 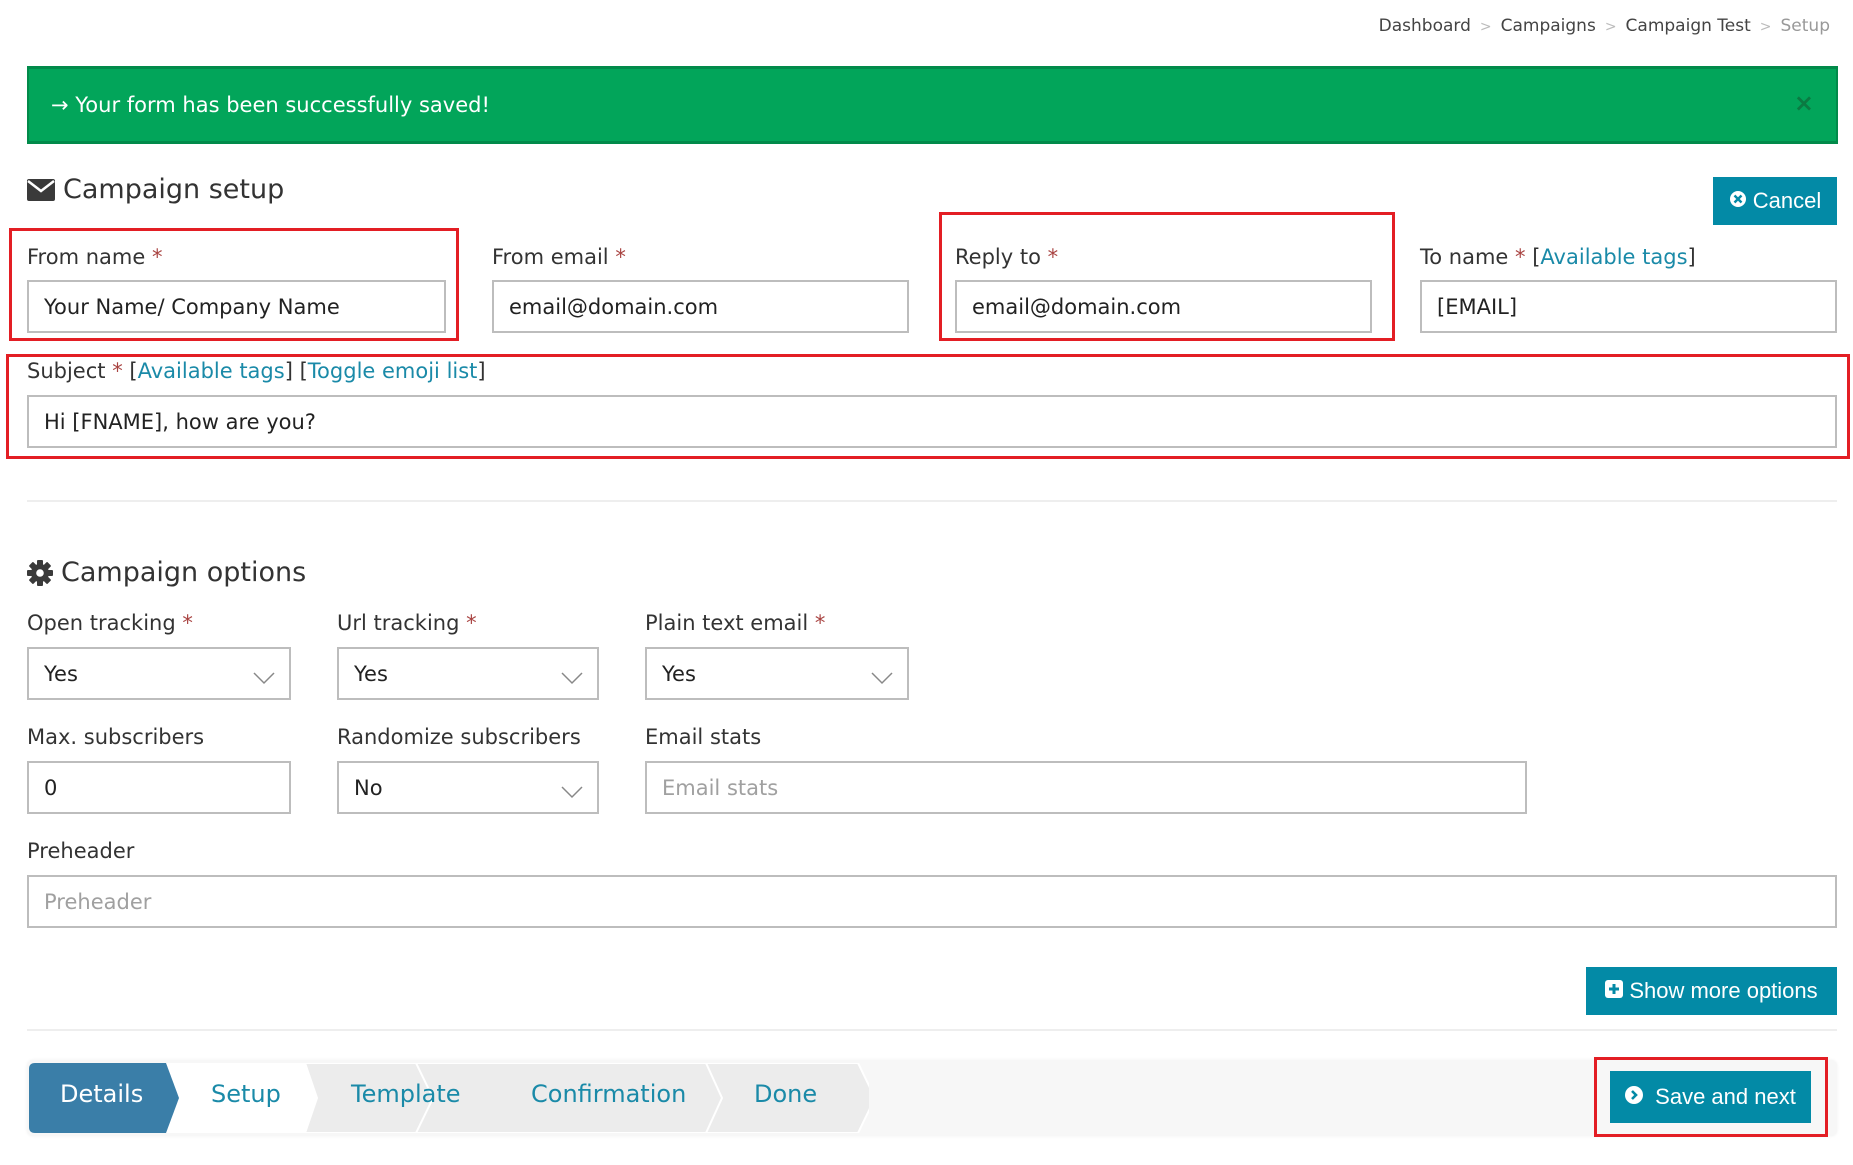 I want to click on reply-to-input: email@domain.com, so click(x=1163, y=306).